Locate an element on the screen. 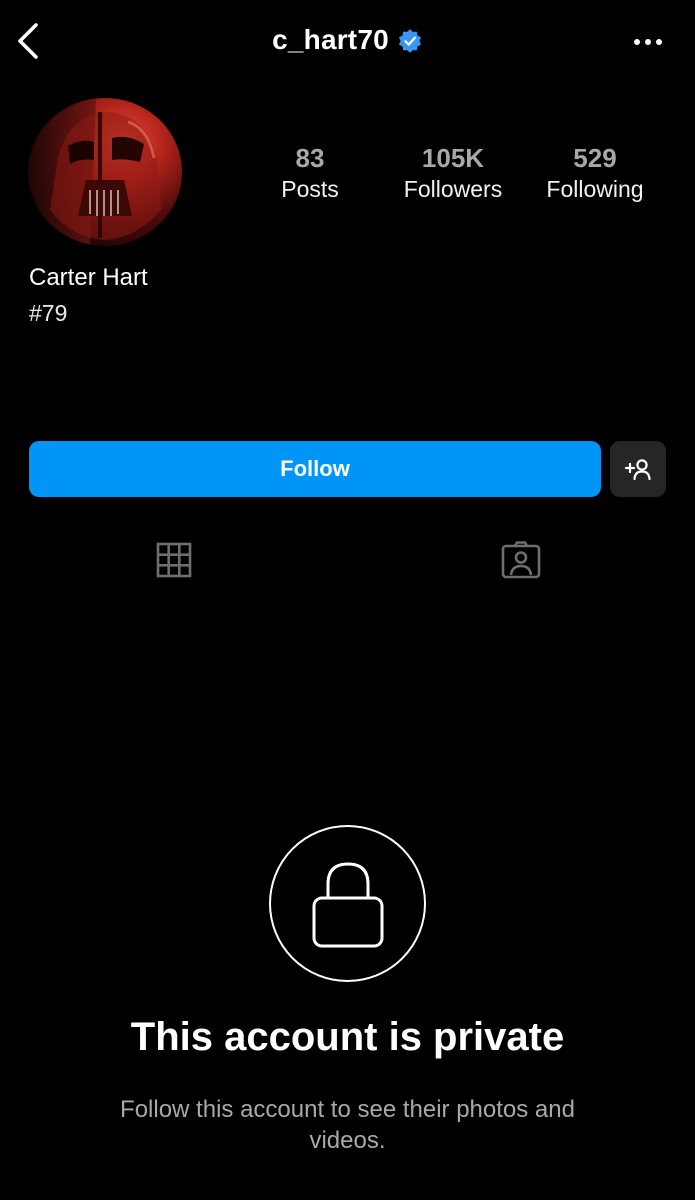 This screenshot has height=1200, width=695. tagged-person-icon is located at coordinates (521, 560).